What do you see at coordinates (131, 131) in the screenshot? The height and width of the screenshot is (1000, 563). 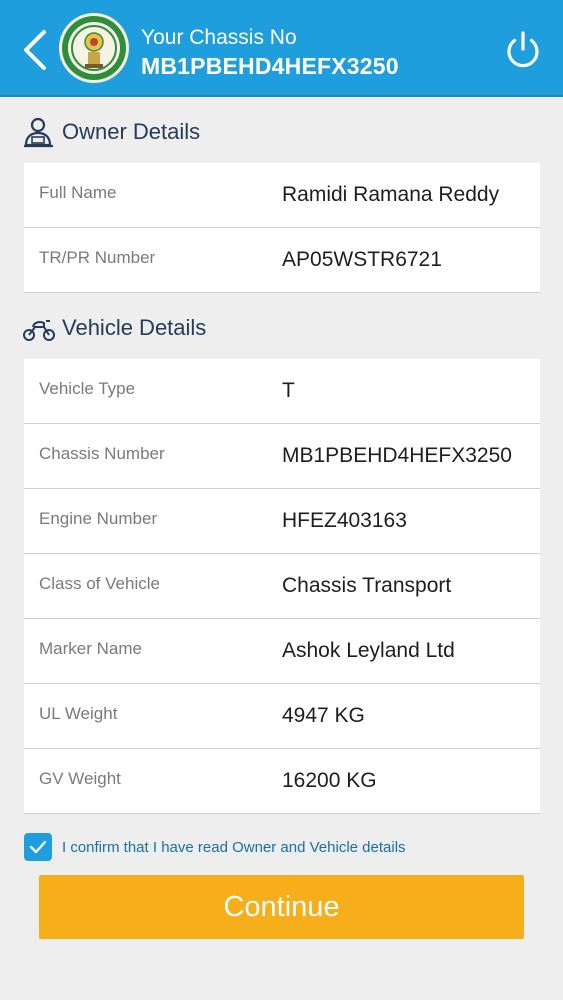 I see `owner-section-title: Owner Details` at bounding box center [131, 131].